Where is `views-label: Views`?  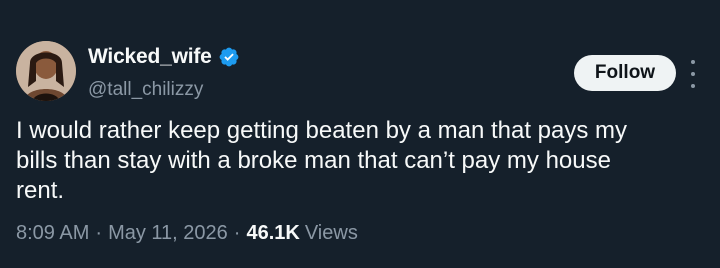 views-label: Views is located at coordinates (331, 233).